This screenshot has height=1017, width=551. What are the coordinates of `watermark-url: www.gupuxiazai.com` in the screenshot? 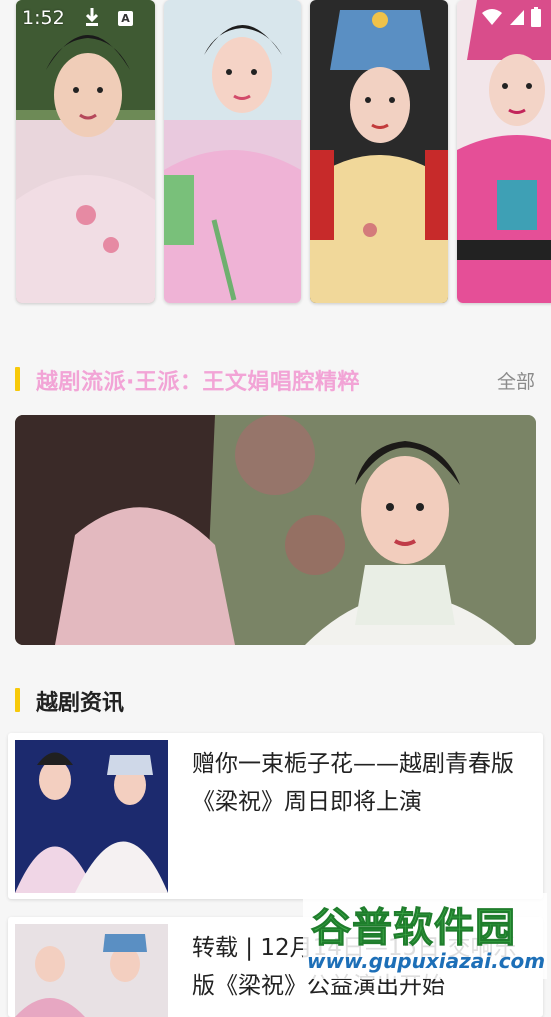 It's located at (426, 961).